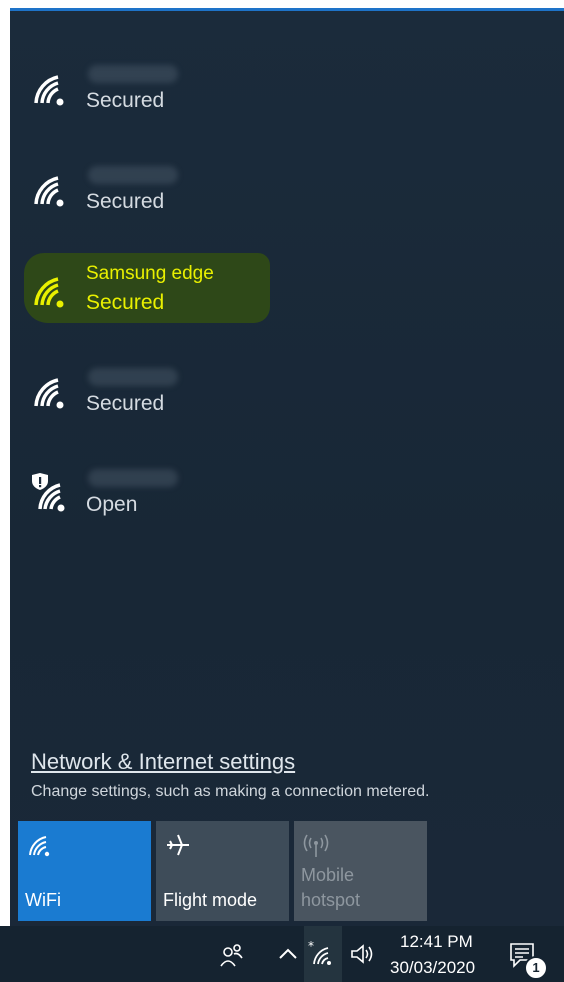 The image size is (564, 982). I want to click on tile-label: WiFi, so click(43, 900).